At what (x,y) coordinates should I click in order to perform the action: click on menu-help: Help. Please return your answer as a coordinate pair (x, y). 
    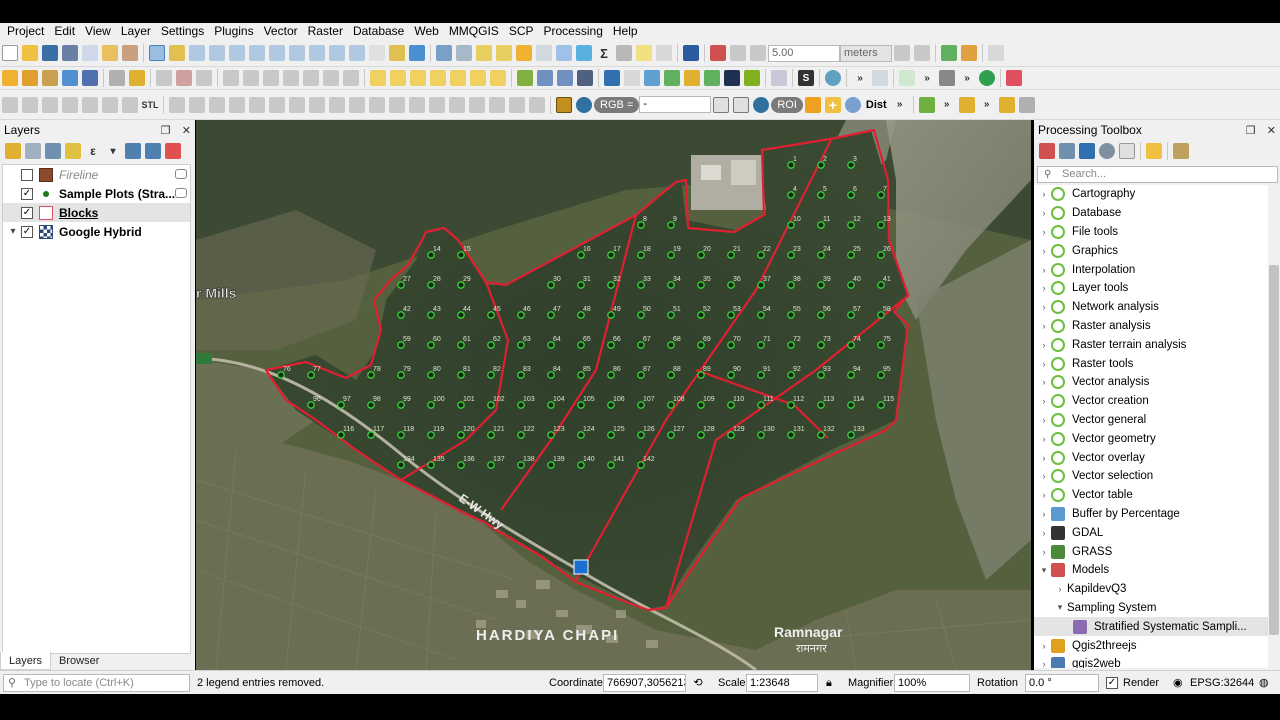
    Looking at the image, I should click on (625, 31).